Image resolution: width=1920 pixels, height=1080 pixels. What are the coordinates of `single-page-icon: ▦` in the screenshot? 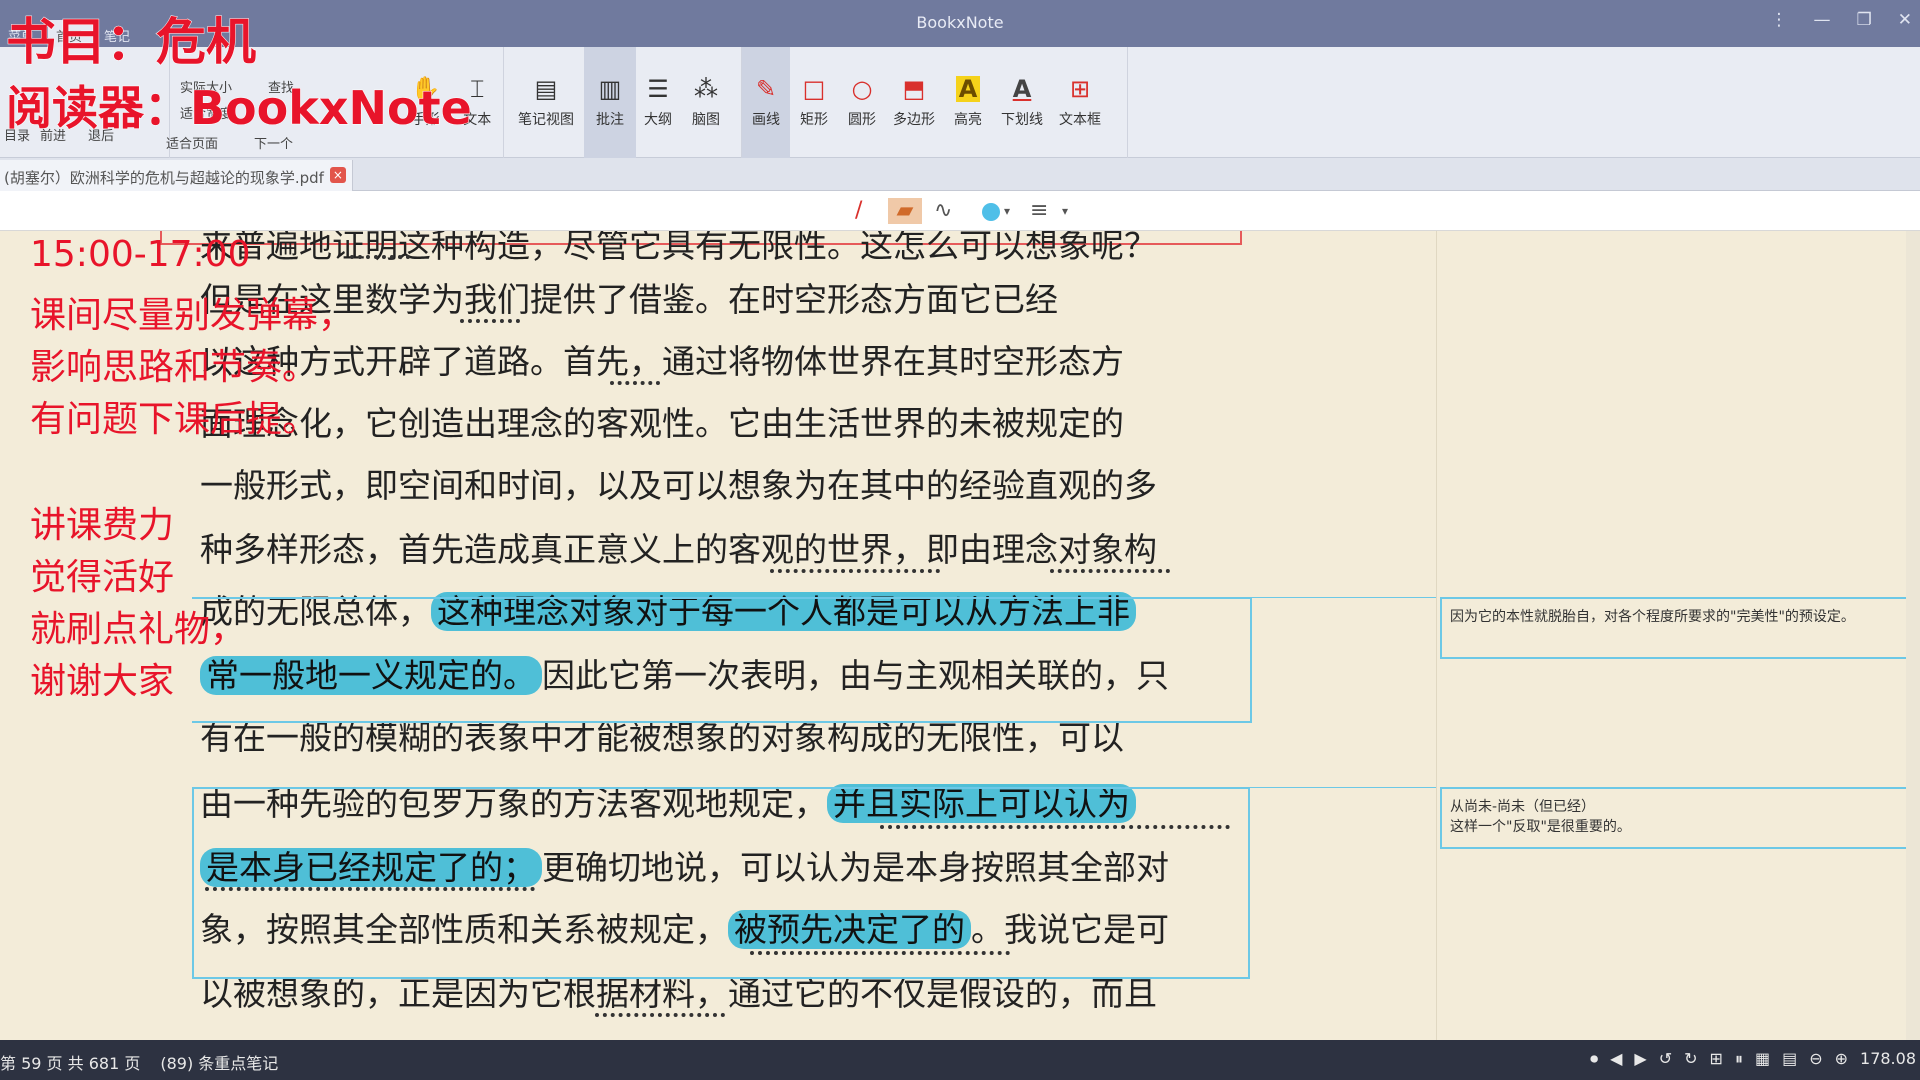 It's located at (1762, 1059).